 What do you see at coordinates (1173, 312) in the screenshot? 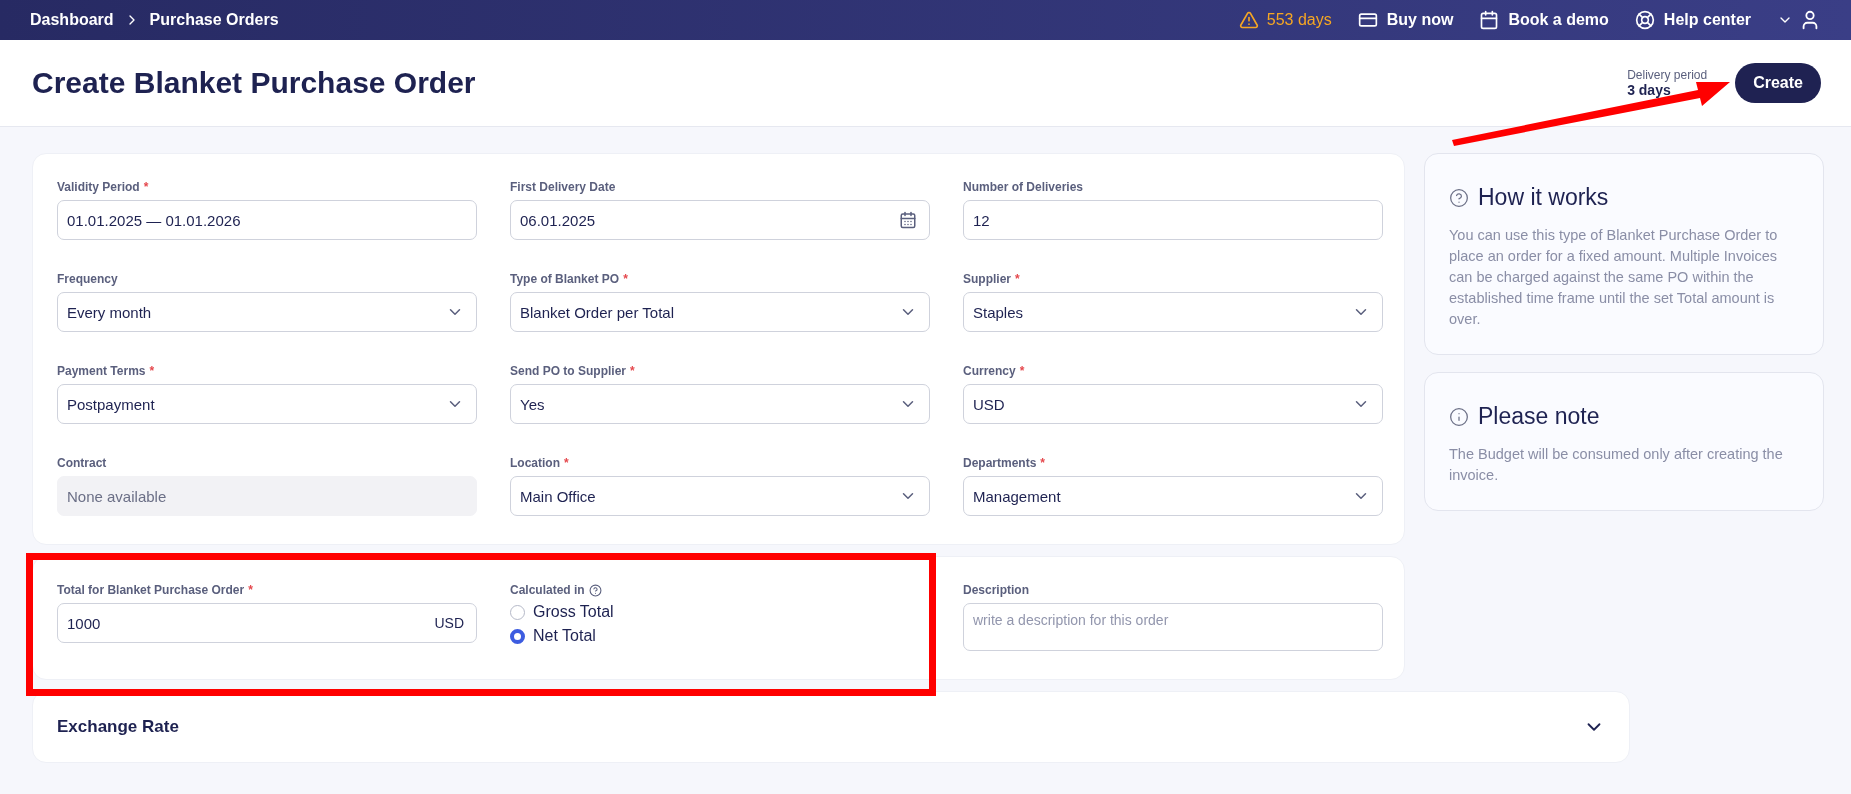
I see `select-field: Staples` at bounding box center [1173, 312].